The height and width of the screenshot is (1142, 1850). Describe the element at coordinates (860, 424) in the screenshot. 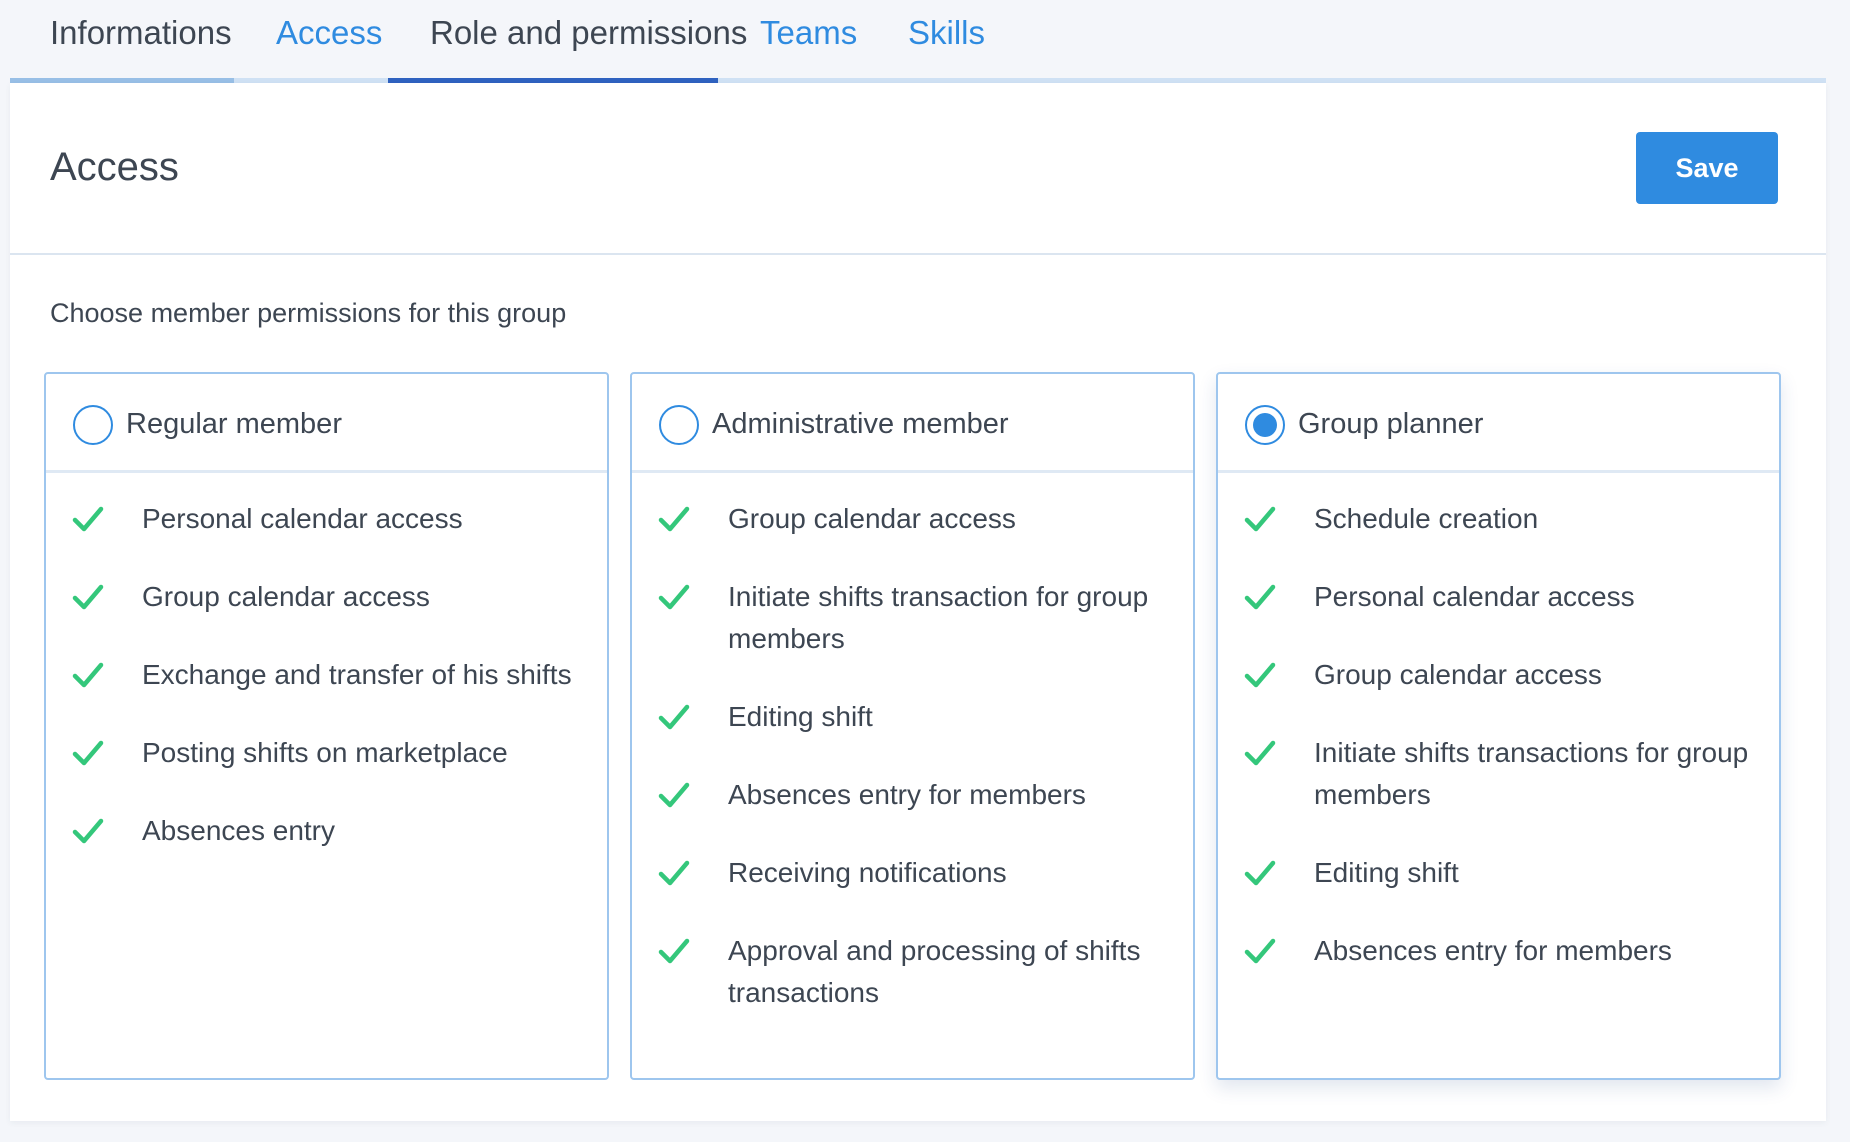

I see `option-title: Administrative member` at that location.